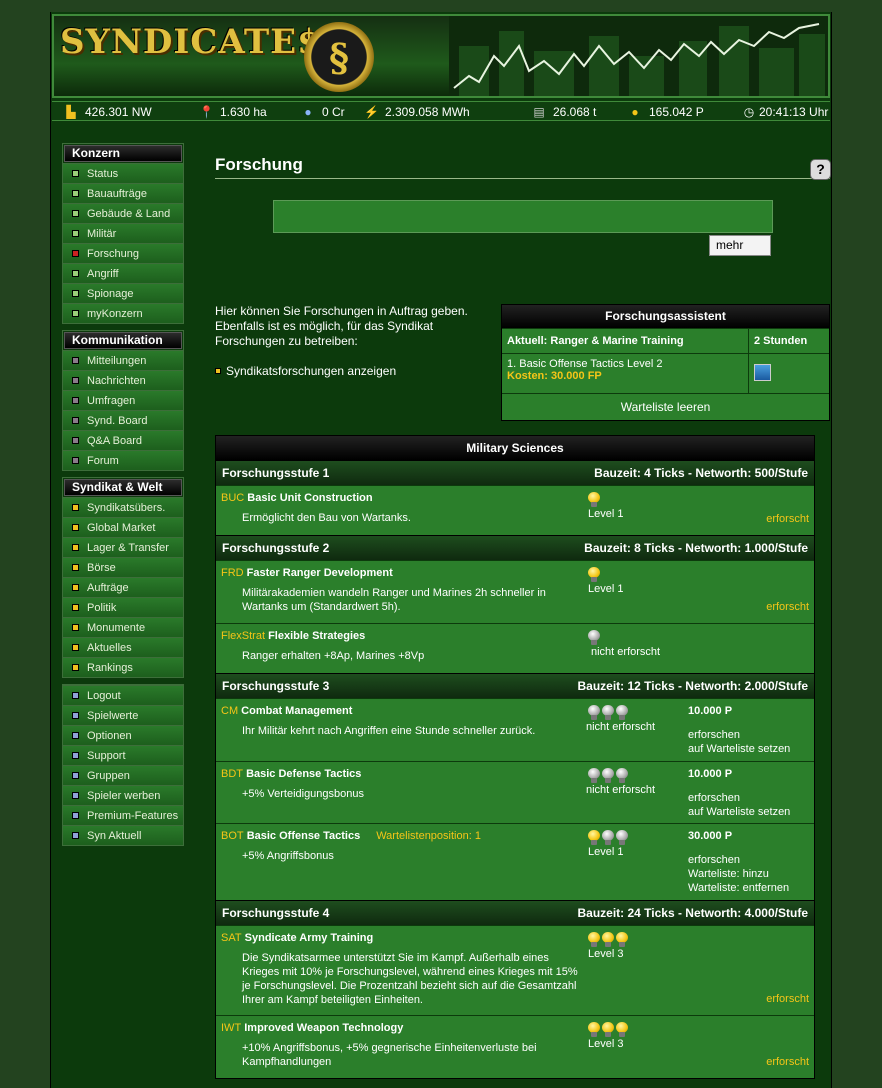 This screenshot has width=882, height=1088. I want to click on research-title: CM Combat Management, so click(286, 711).